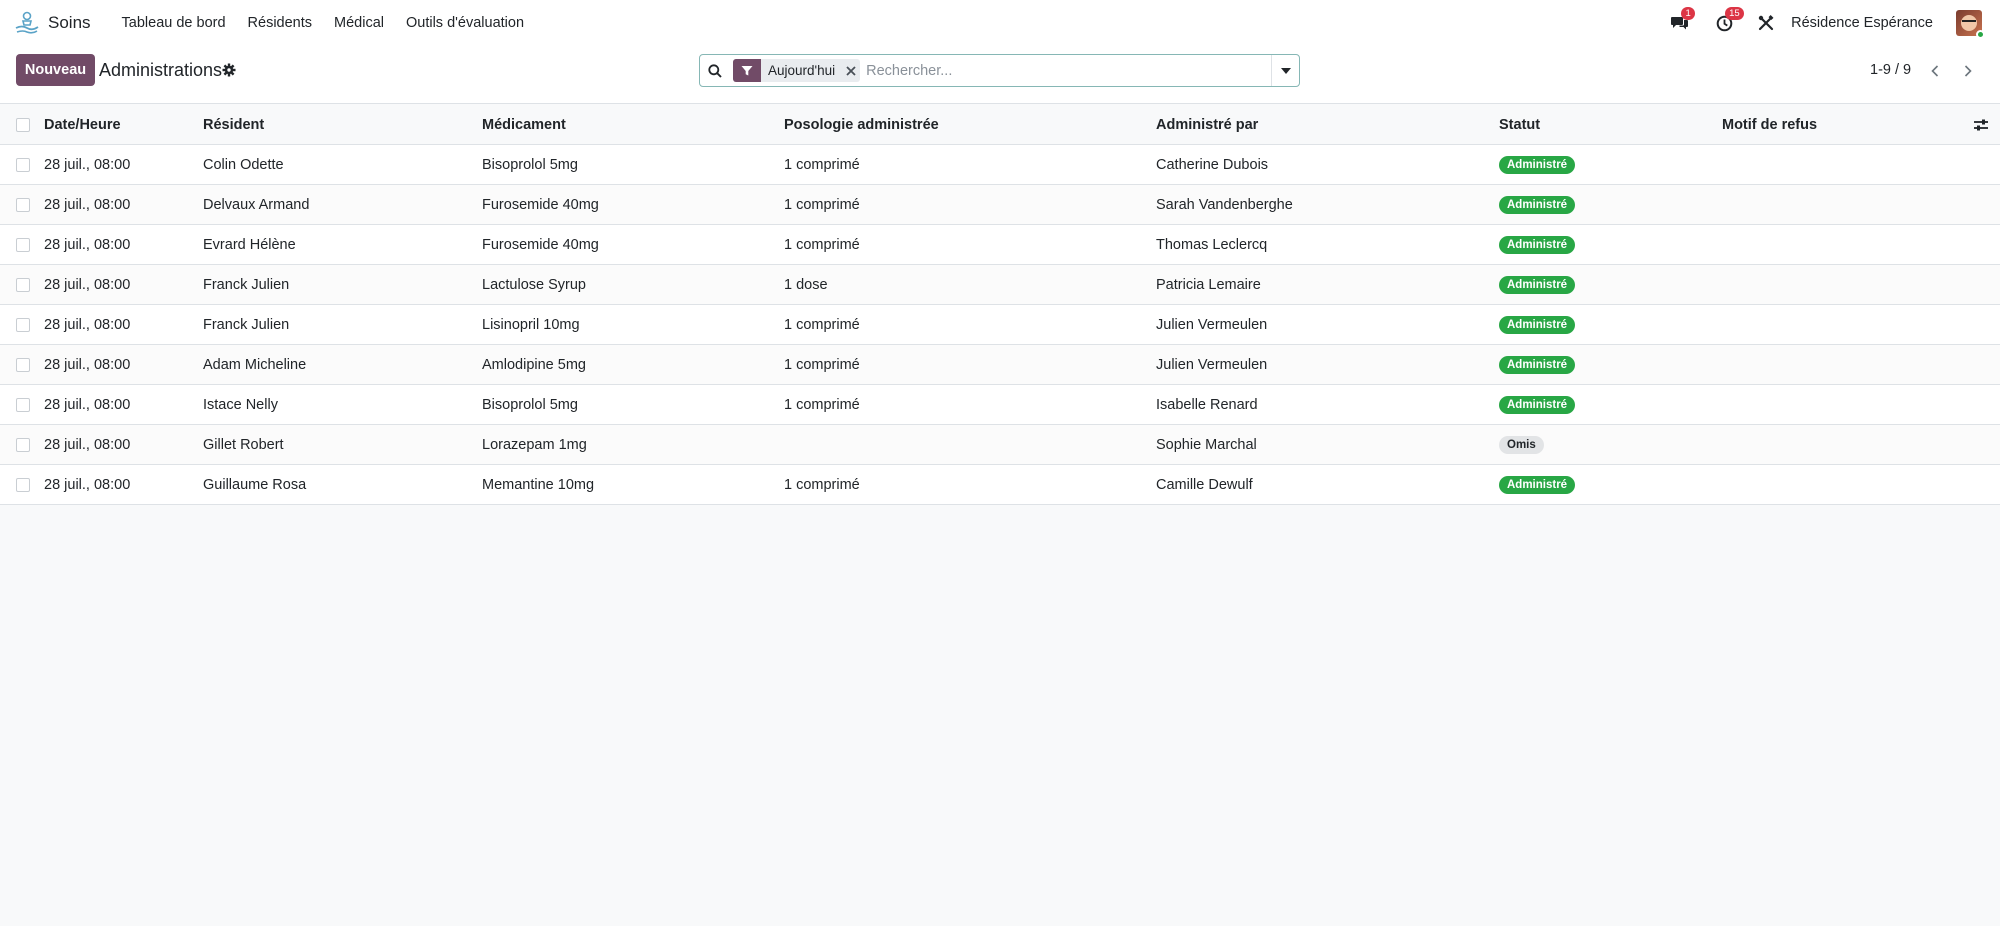 The width and height of the screenshot is (2000, 926). What do you see at coordinates (531, 325) in the screenshot?
I see `cell-medicament: Lisinopril 10mg` at bounding box center [531, 325].